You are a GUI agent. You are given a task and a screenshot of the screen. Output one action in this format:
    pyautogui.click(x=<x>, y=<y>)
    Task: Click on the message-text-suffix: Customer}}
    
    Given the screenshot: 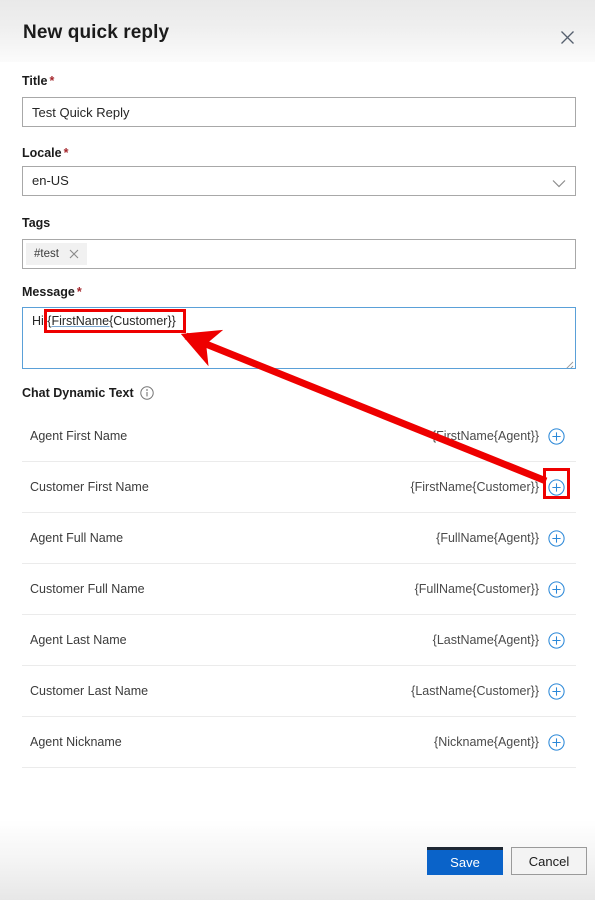 What is the action you would take?
    pyautogui.click(x=144, y=321)
    